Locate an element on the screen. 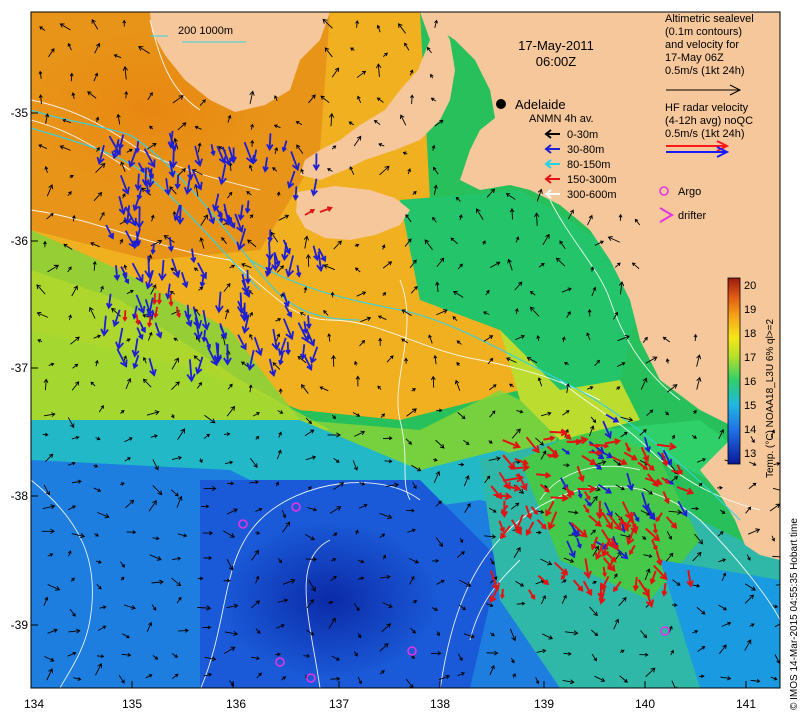  anmn-legend-label: 150-300m is located at coordinates (592, 180).